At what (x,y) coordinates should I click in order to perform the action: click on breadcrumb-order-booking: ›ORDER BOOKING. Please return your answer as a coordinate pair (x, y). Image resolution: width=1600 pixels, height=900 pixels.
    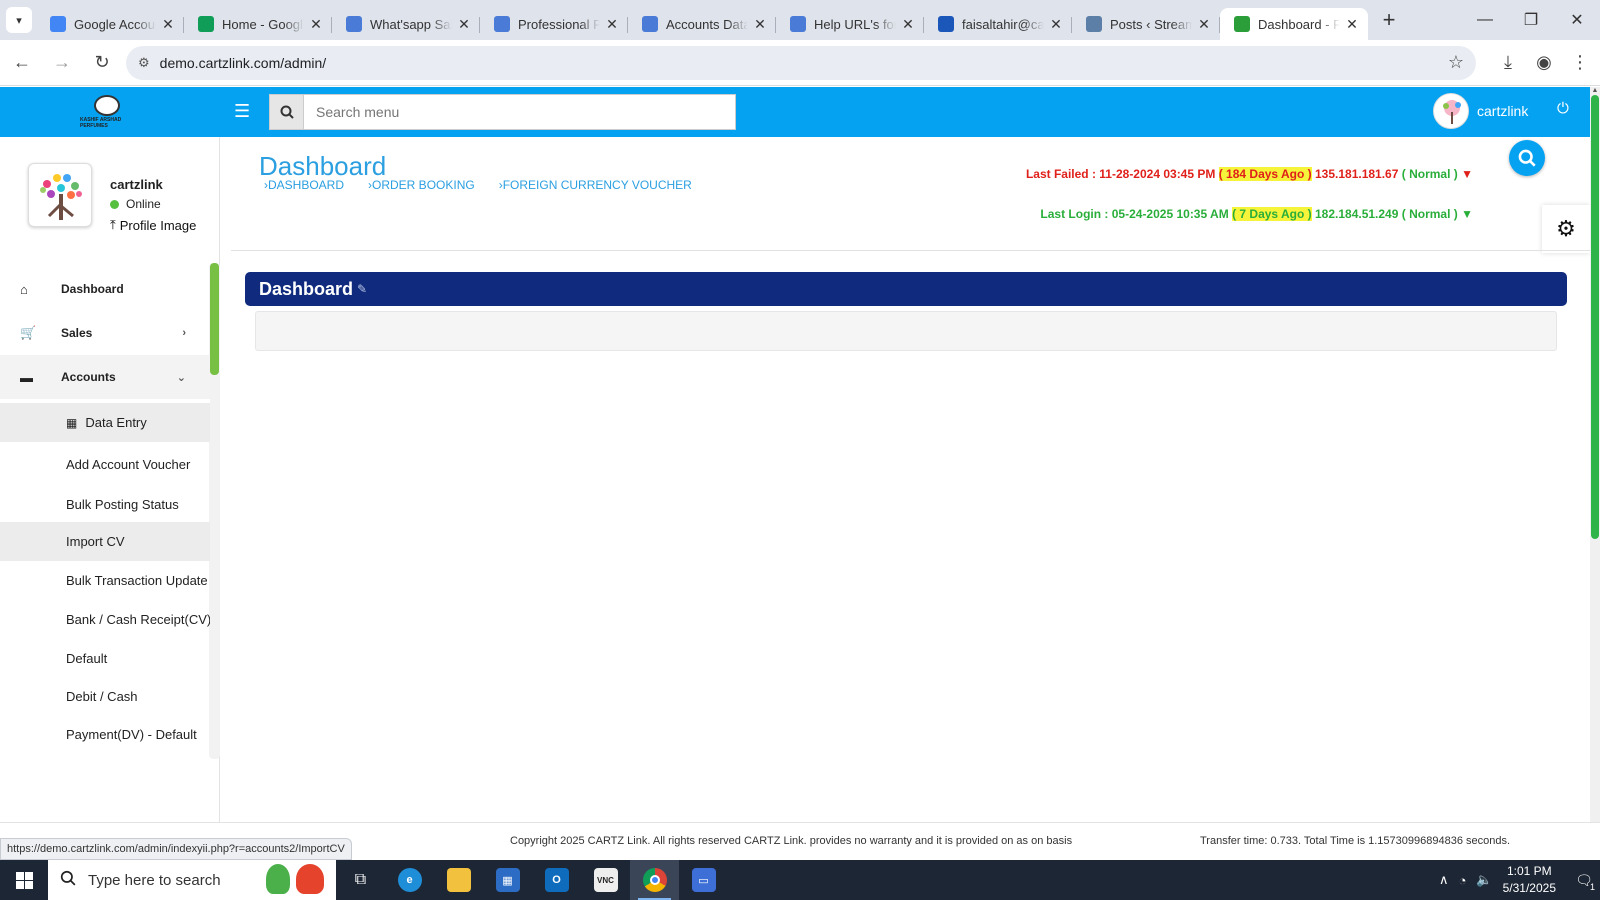
    Looking at the image, I should click on (427, 185).